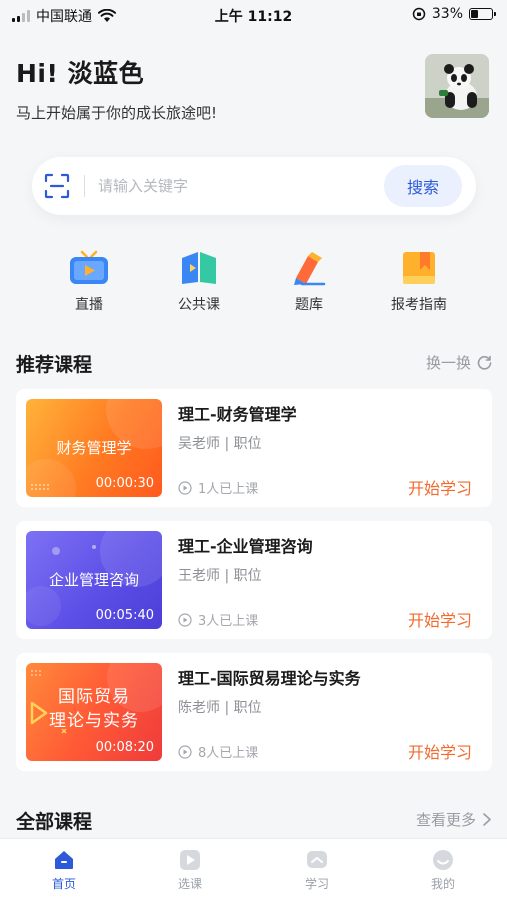 The width and height of the screenshot is (507, 900). I want to click on quick-nav-question-bank: 题库, so click(309, 282).